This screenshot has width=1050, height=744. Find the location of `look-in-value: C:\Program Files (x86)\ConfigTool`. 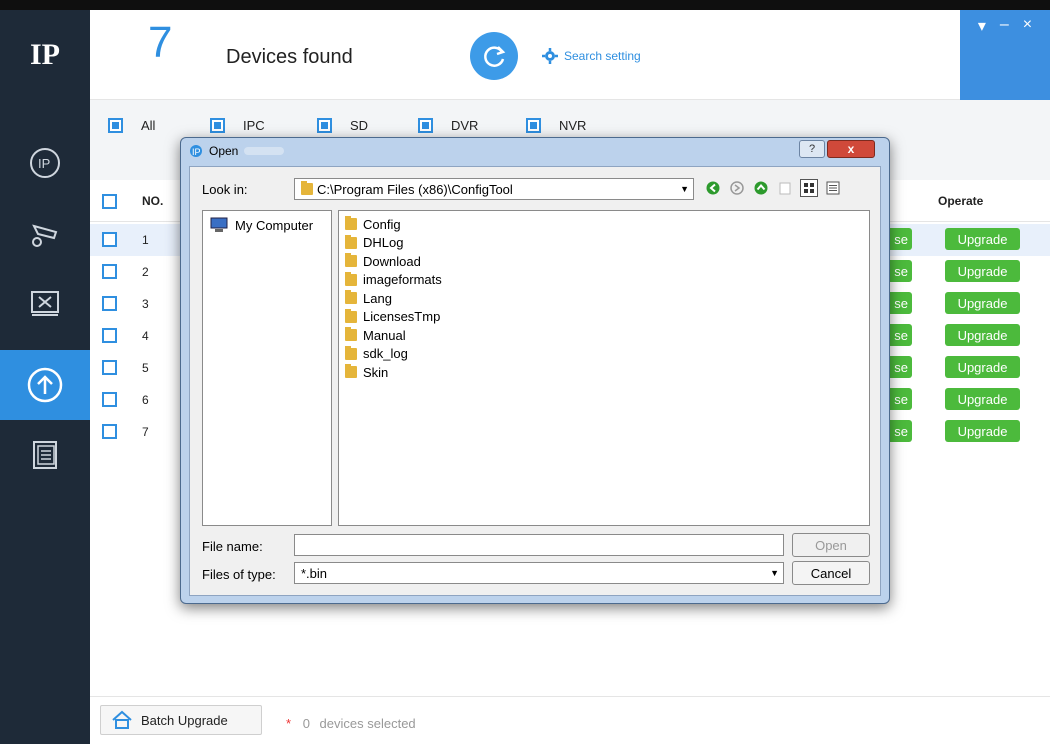

look-in-value: C:\Program Files (x86)\ConfigTool is located at coordinates (415, 189).